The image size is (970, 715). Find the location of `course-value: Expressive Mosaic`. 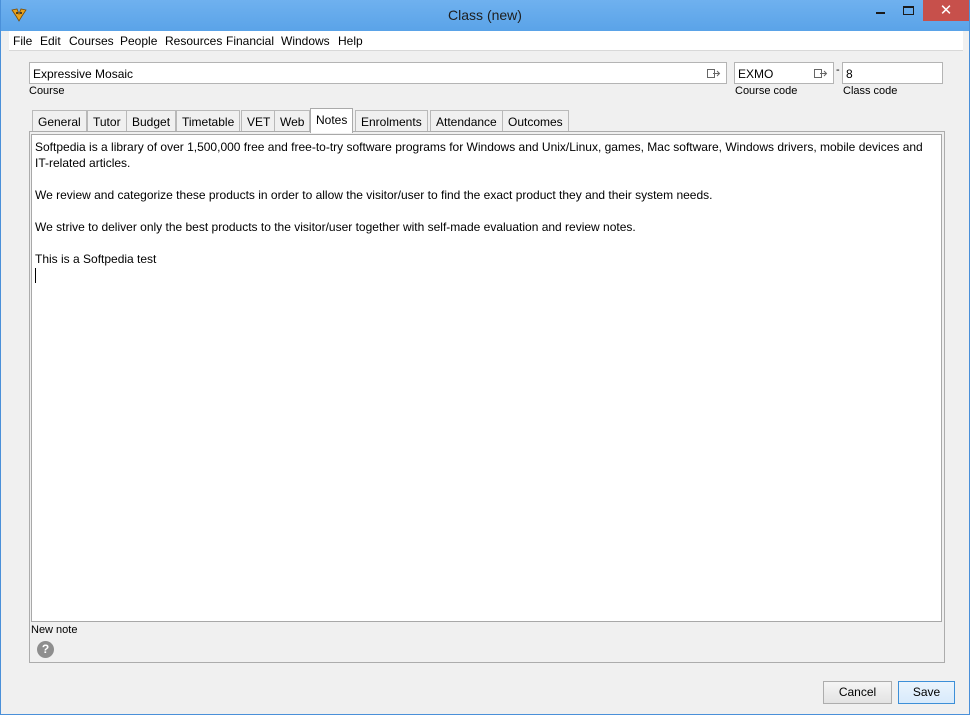

course-value: Expressive Mosaic is located at coordinates (83, 74).